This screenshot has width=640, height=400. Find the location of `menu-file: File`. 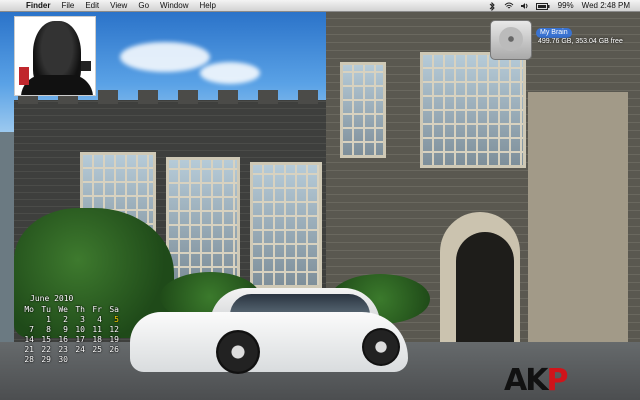

menu-file: File is located at coordinates (67, 5).